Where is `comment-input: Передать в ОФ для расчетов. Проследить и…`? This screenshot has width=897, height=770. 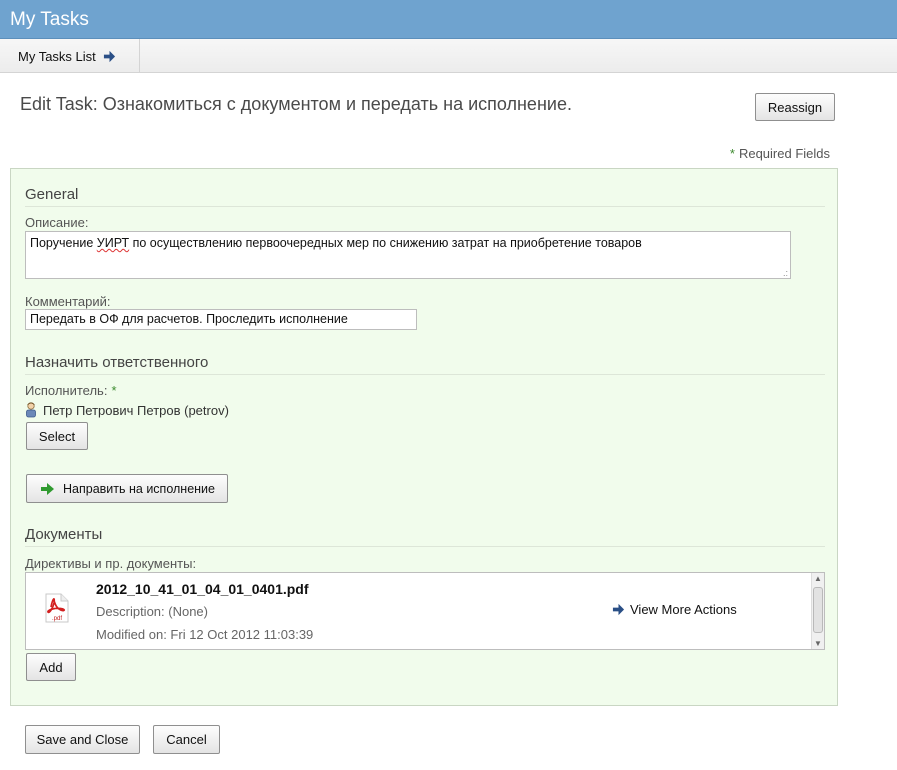 comment-input: Передать в ОФ для расчетов. Проследить и… is located at coordinates (221, 319).